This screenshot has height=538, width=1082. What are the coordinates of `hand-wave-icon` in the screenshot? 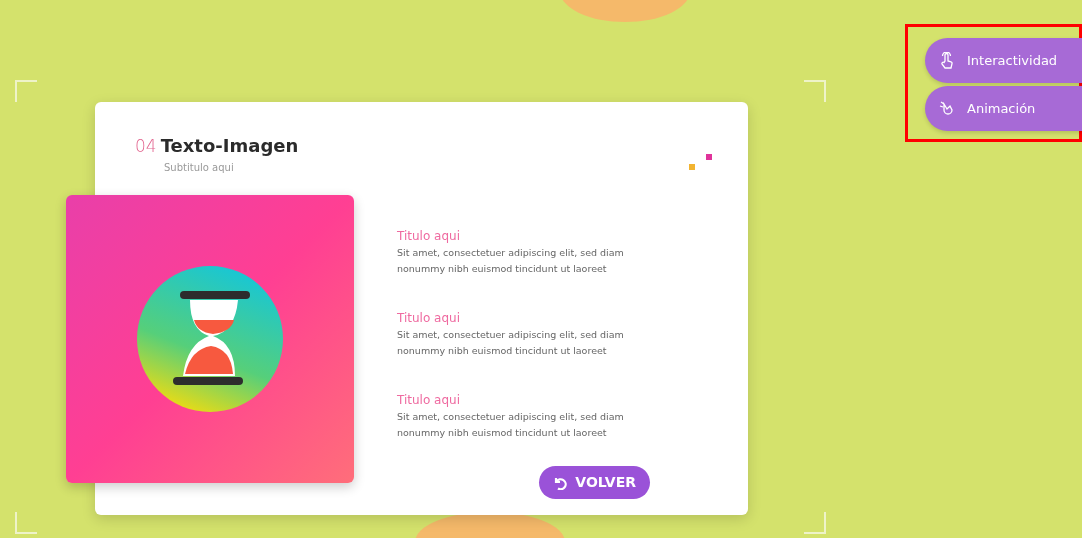 It's located at (947, 108).